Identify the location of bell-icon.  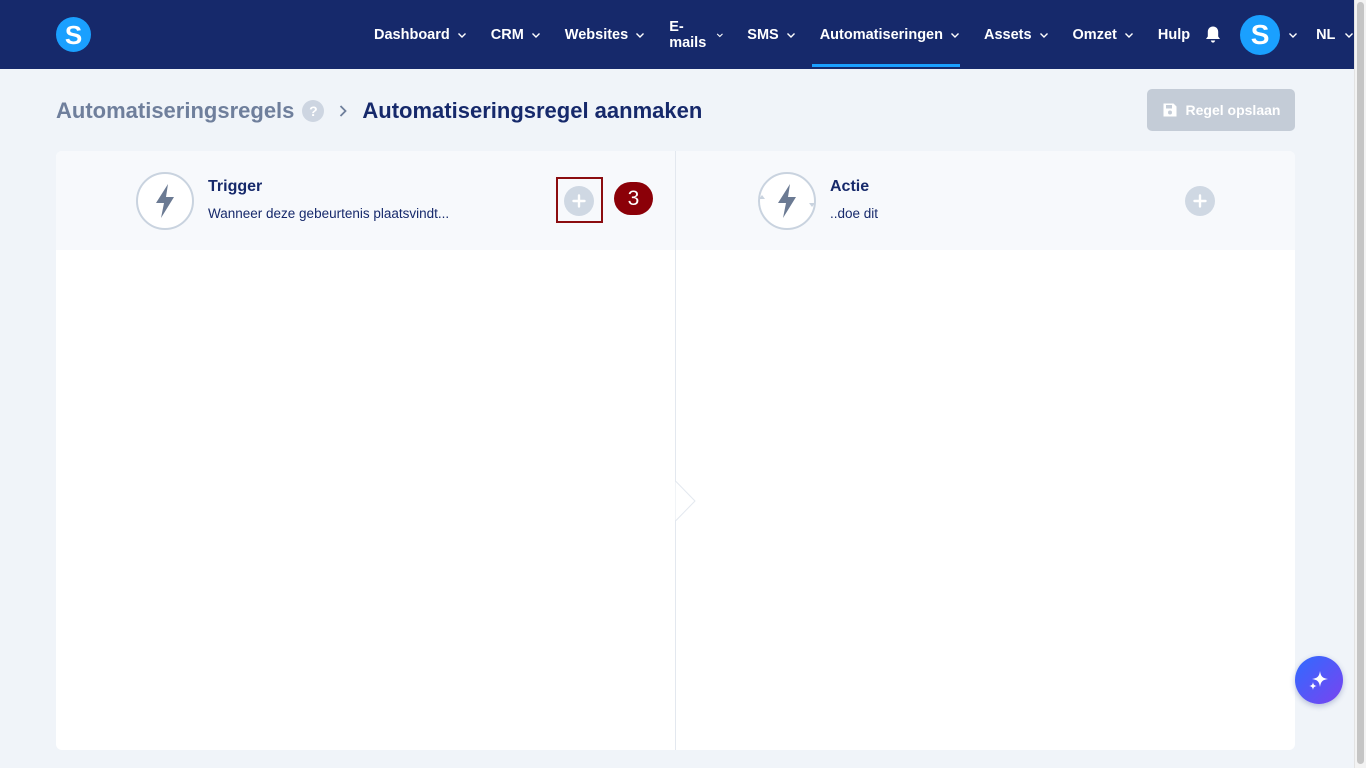
(1213, 34).